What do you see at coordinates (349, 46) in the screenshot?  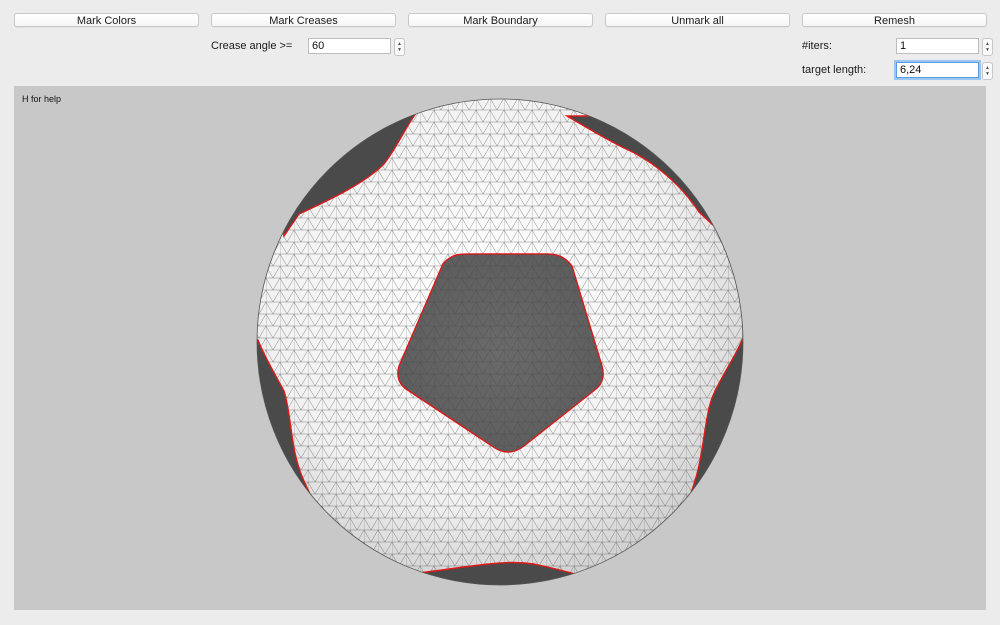 I see `crease-angle-input` at bounding box center [349, 46].